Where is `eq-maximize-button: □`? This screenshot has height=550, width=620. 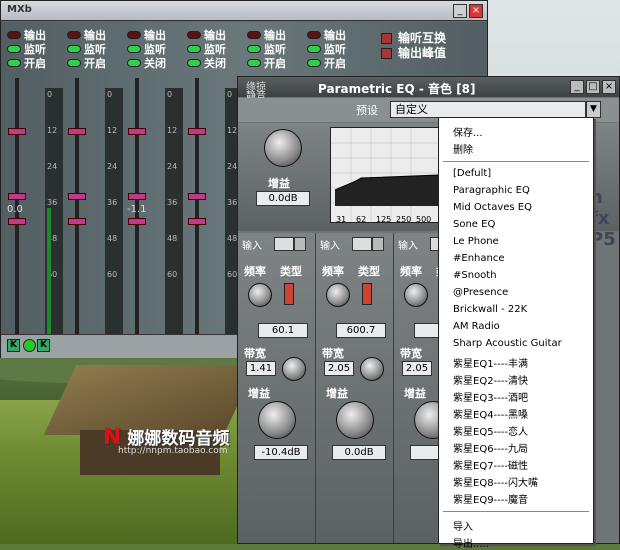 eq-maximize-button: □ is located at coordinates (593, 87).